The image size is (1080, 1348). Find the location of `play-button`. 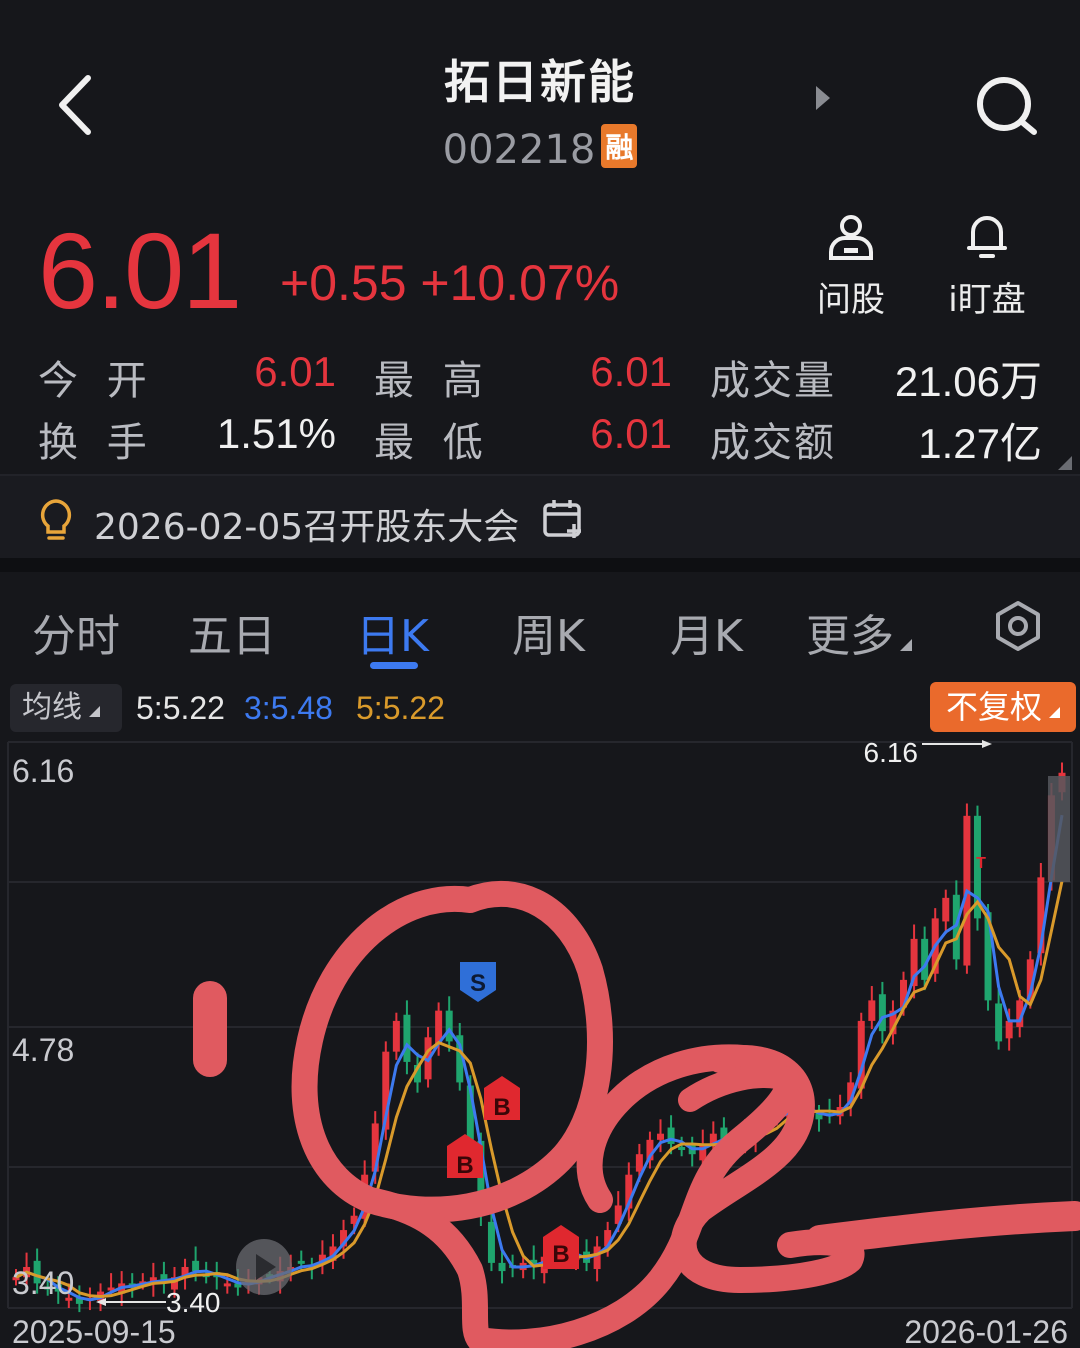

play-button is located at coordinates (264, 1267).